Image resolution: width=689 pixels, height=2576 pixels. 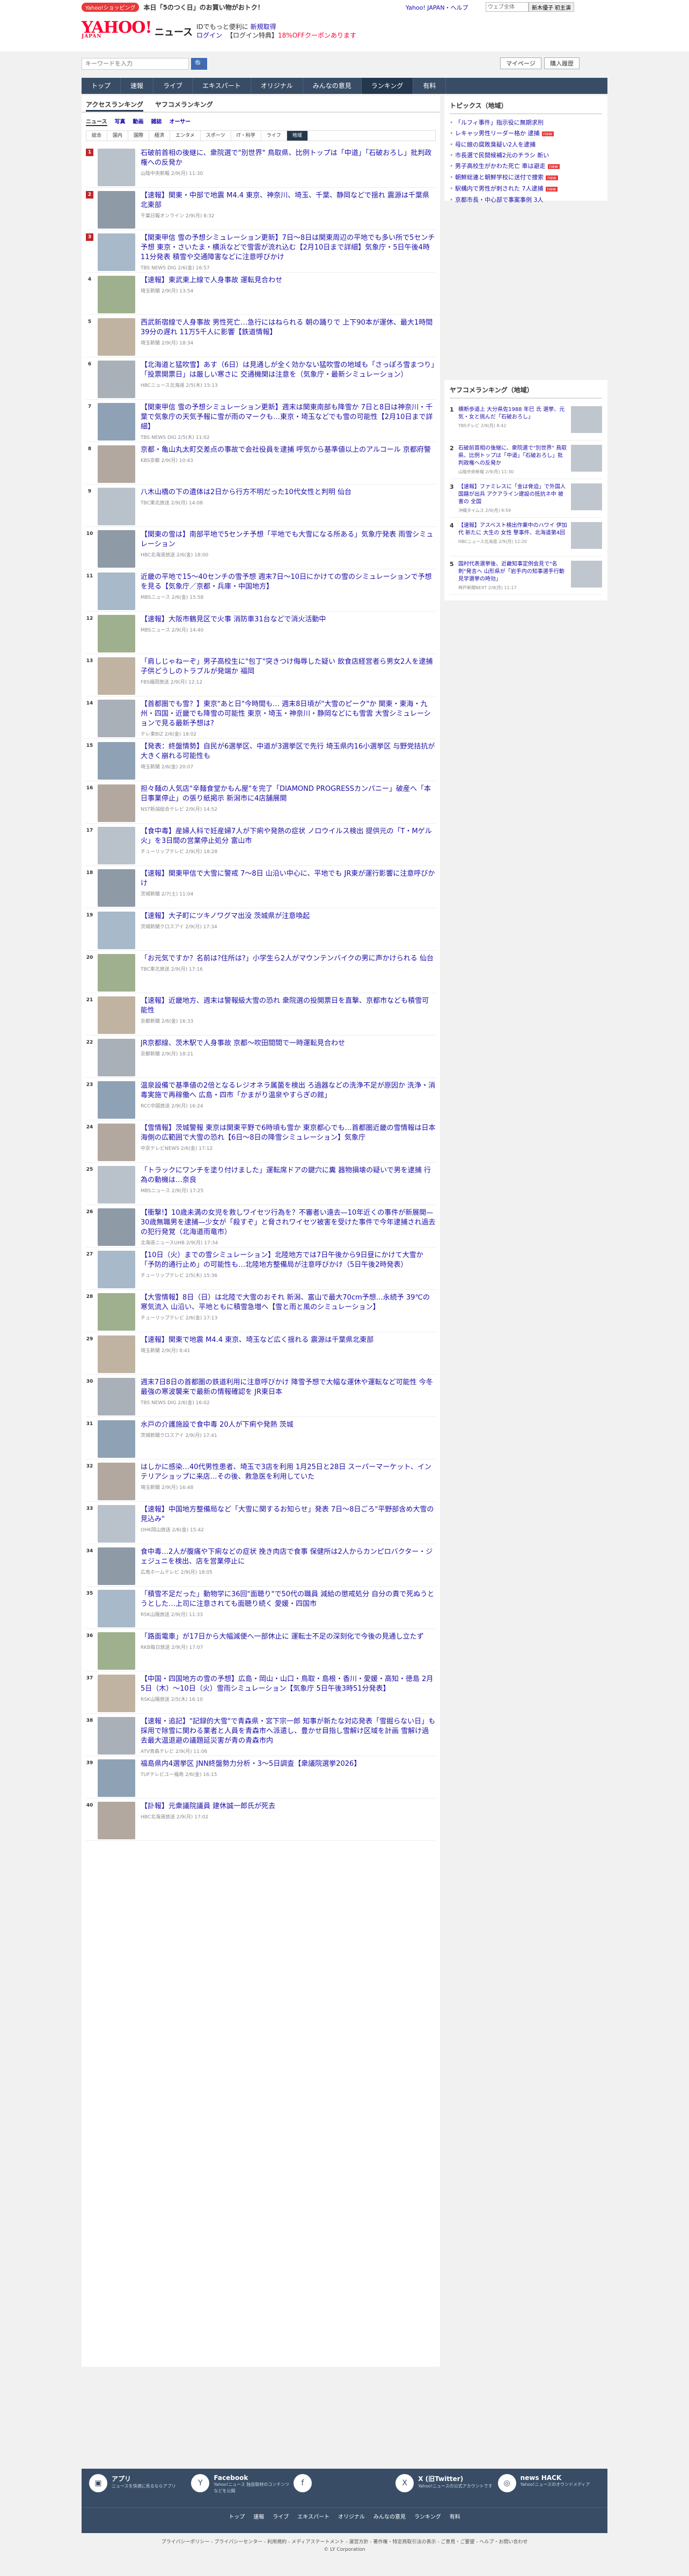 I want to click on gnav-item: 速報, so click(x=137, y=86).